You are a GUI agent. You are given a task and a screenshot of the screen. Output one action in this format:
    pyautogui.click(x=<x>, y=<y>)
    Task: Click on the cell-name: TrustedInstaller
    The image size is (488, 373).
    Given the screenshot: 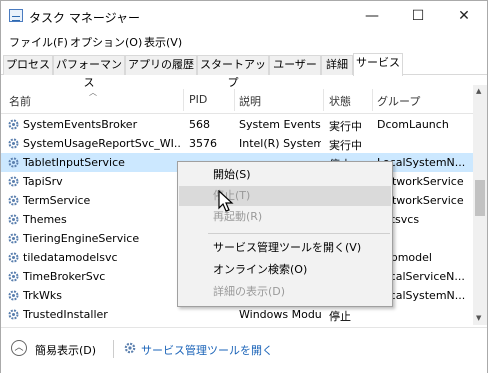 What is the action you would take?
    pyautogui.click(x=65, y=314)
    